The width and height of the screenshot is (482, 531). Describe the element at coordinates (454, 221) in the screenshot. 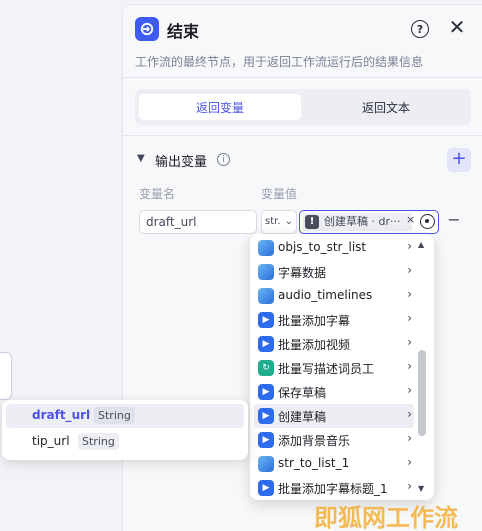

I see `delete-row-button: −` at that location.